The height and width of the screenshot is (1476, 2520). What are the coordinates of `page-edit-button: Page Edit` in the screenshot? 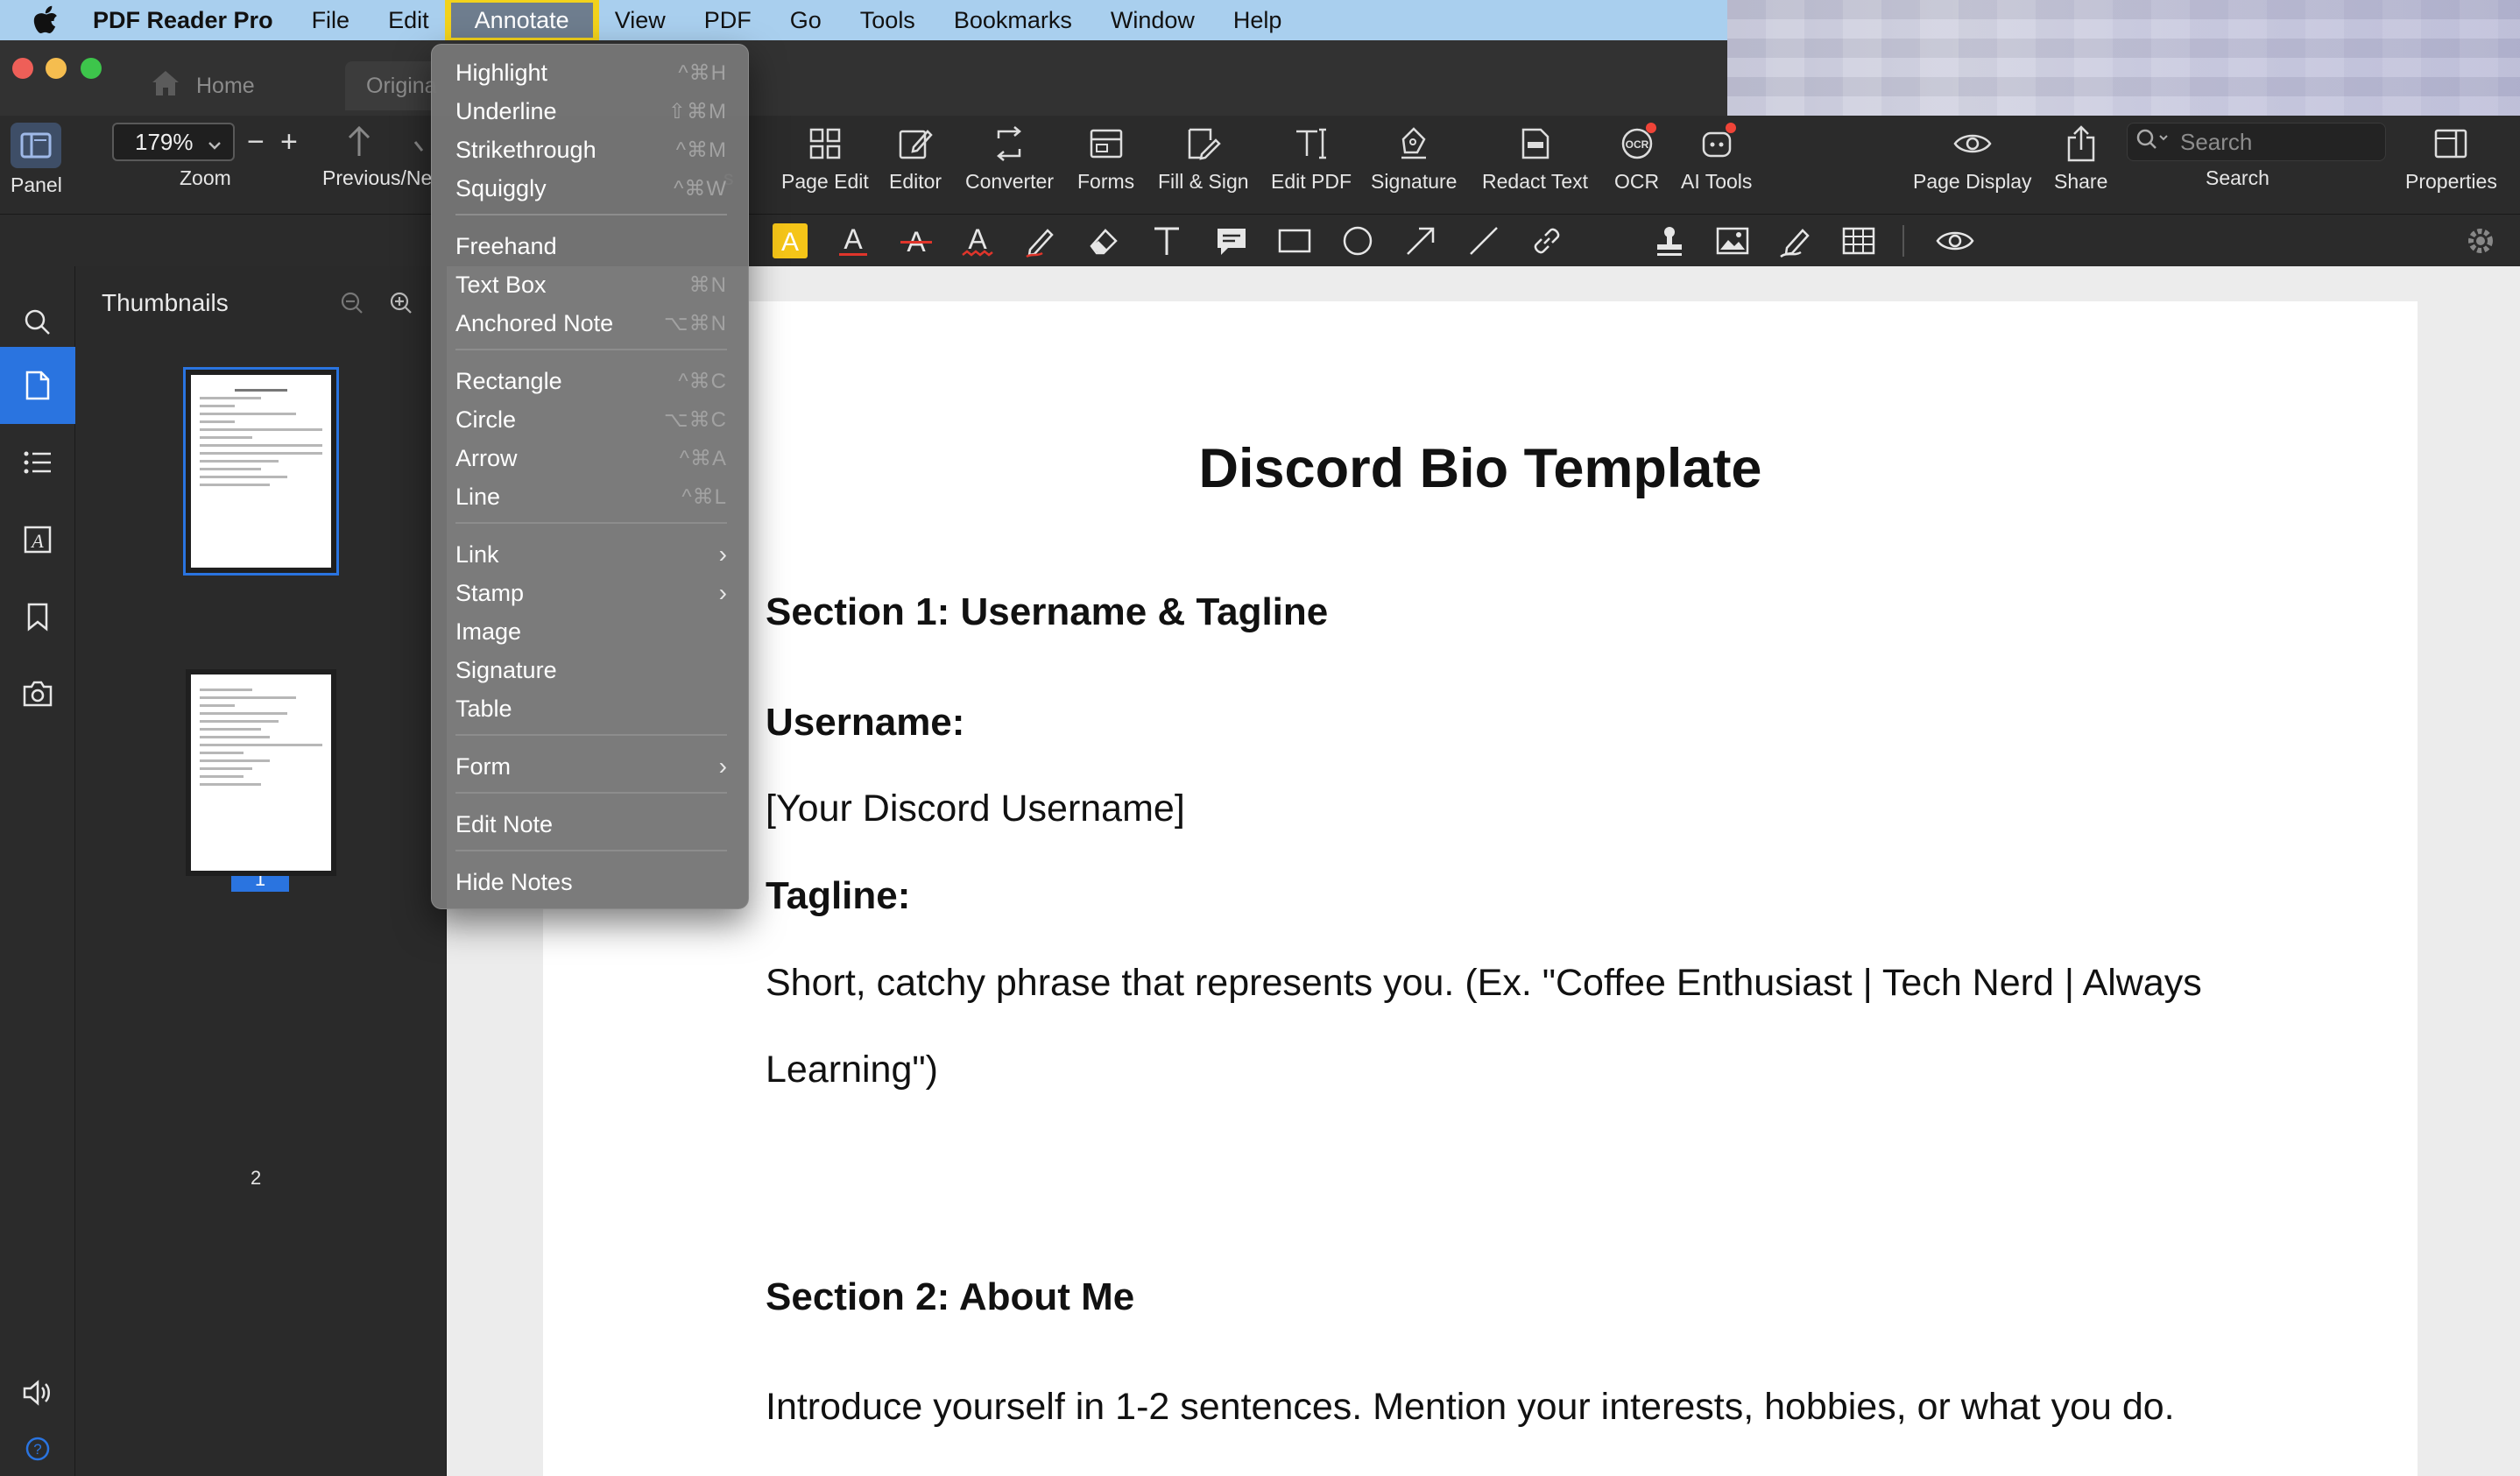 It's located at (825, 158).